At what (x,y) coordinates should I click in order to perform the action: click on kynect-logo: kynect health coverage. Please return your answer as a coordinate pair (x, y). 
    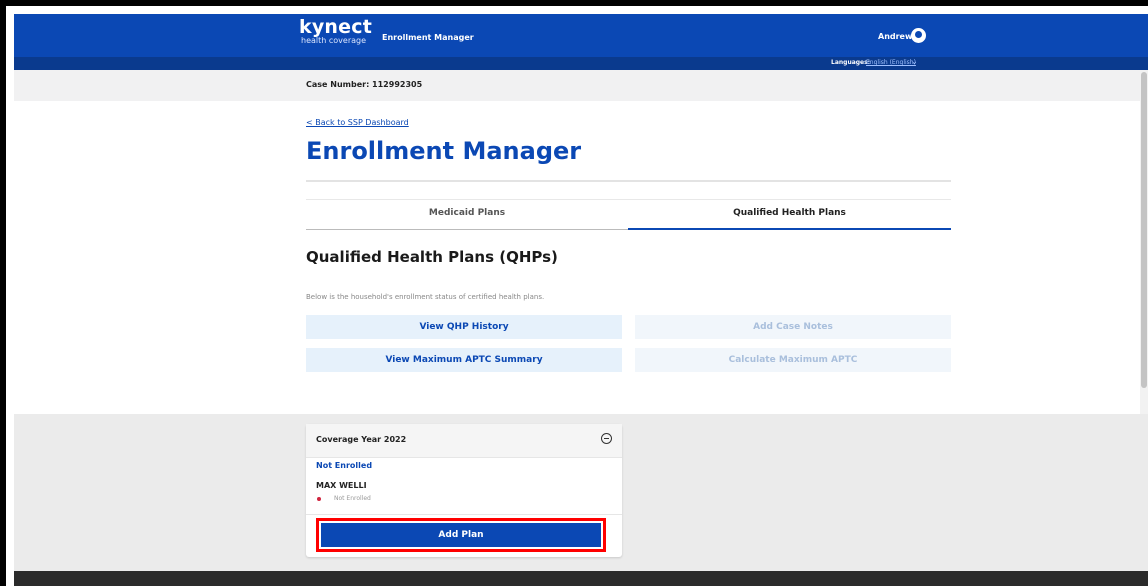
    Looking at the image, I should click on (335, 31).